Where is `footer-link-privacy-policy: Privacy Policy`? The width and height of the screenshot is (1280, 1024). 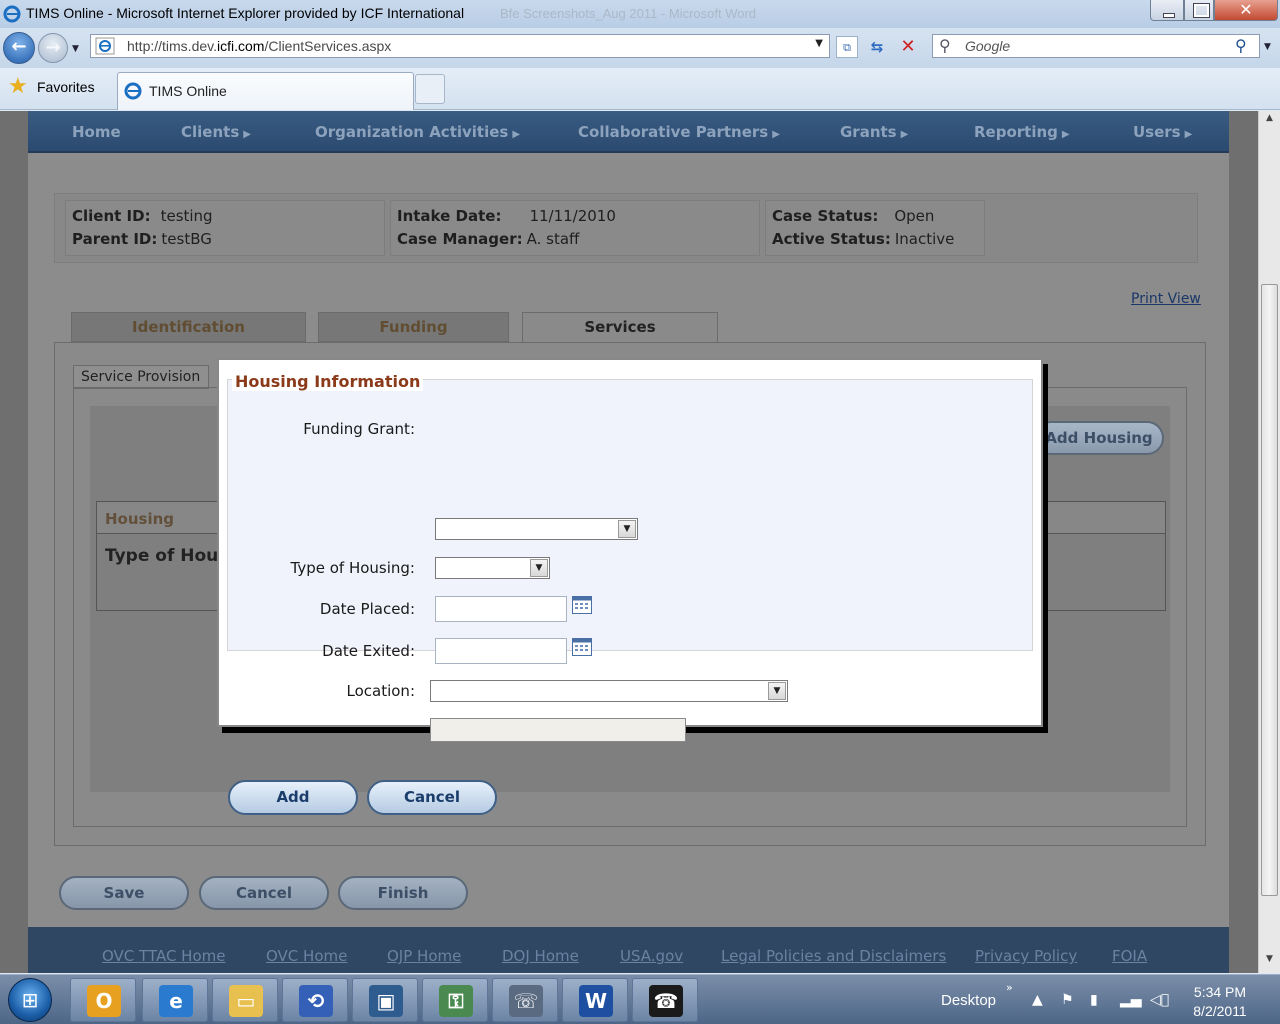 footer-link-privacy-policy: Privacy Policy is located at coordinates (1026, 956).